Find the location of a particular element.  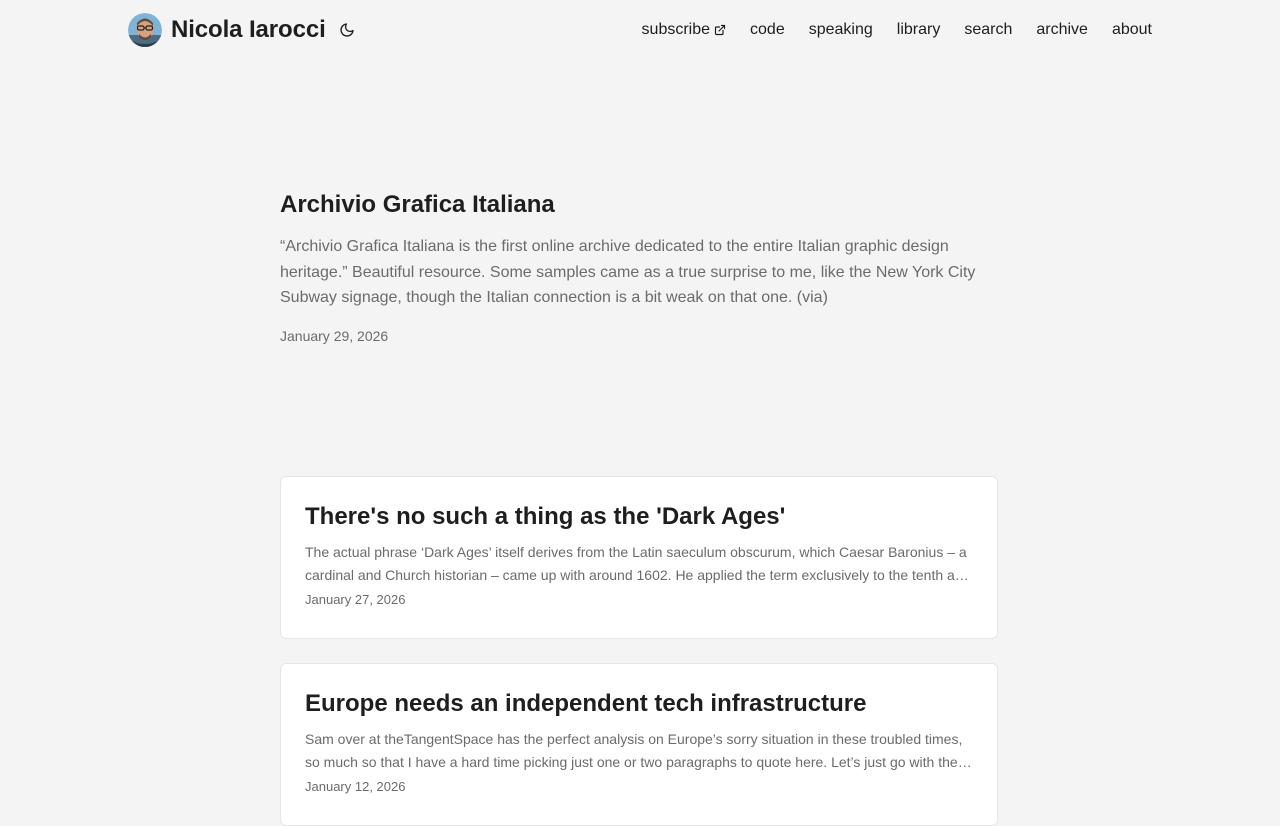

nav-subscribe: subscribe is located at coordinates (684, 30).